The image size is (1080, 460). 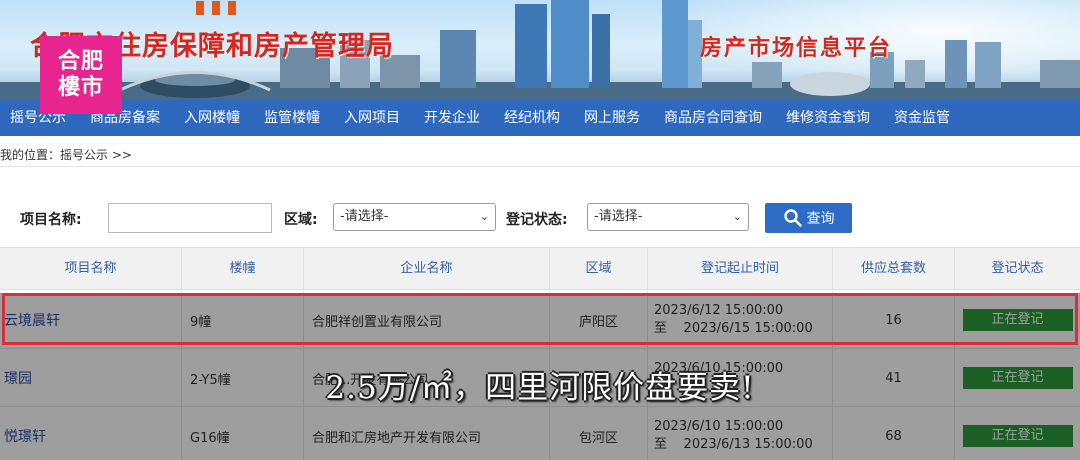 I want to click on nav-item-maintenance-fund: 维修资金查询, so click(x=828, y=118).